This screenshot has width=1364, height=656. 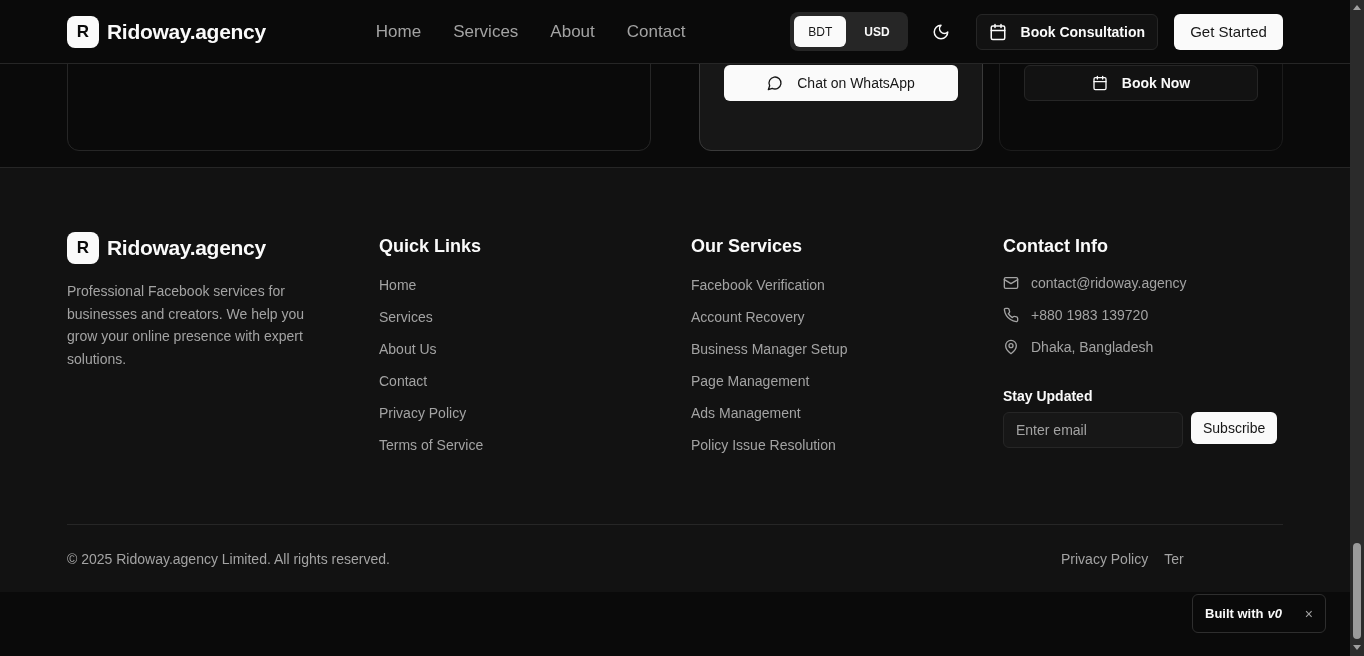 What do you see at coordinates (1141, 83) in the screenshot?
I see `book-now-button: Book Now` at bounding box center [1141, 83].